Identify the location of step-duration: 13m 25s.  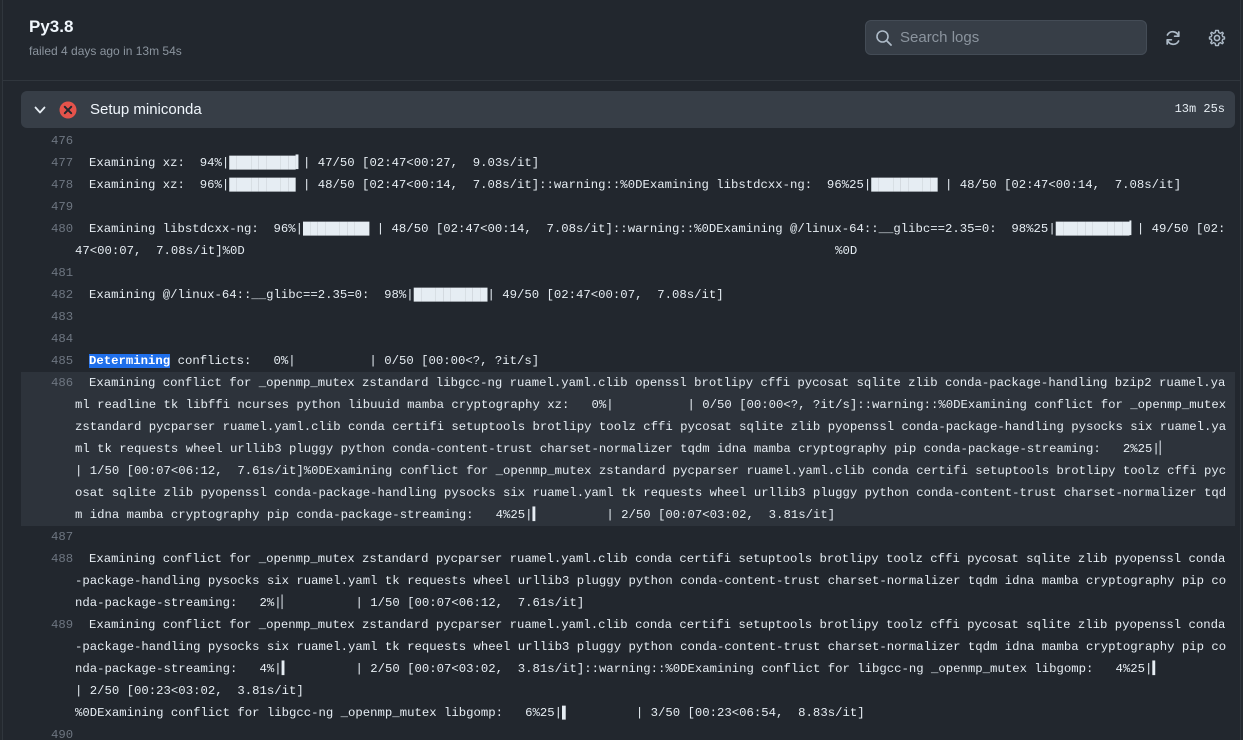
(1199, 109).